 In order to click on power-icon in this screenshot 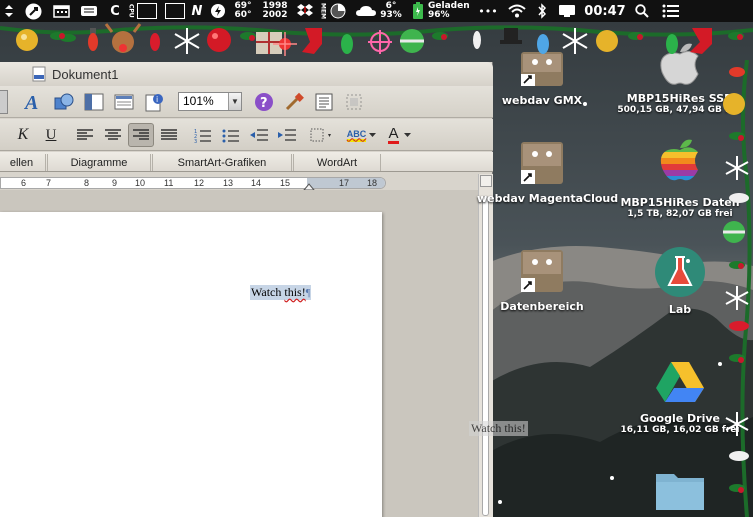, I will do `click(218, 11)`.